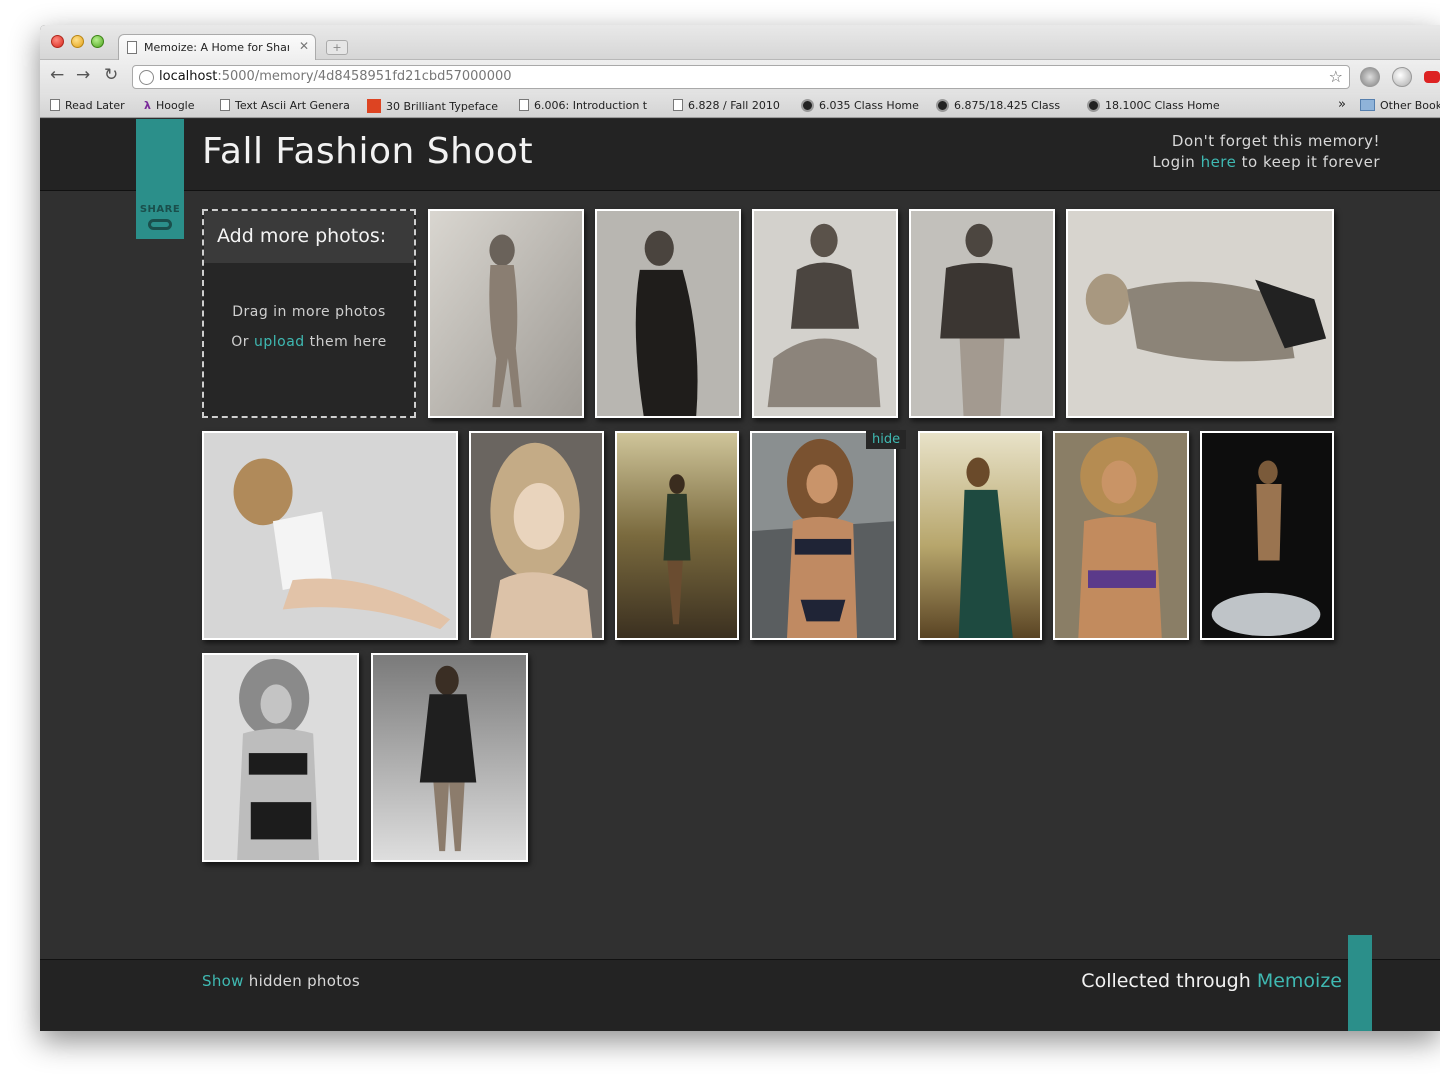  Describe the element at coordinates (1174, 162) in the screenshot. I see `login-label: Login` at that location.